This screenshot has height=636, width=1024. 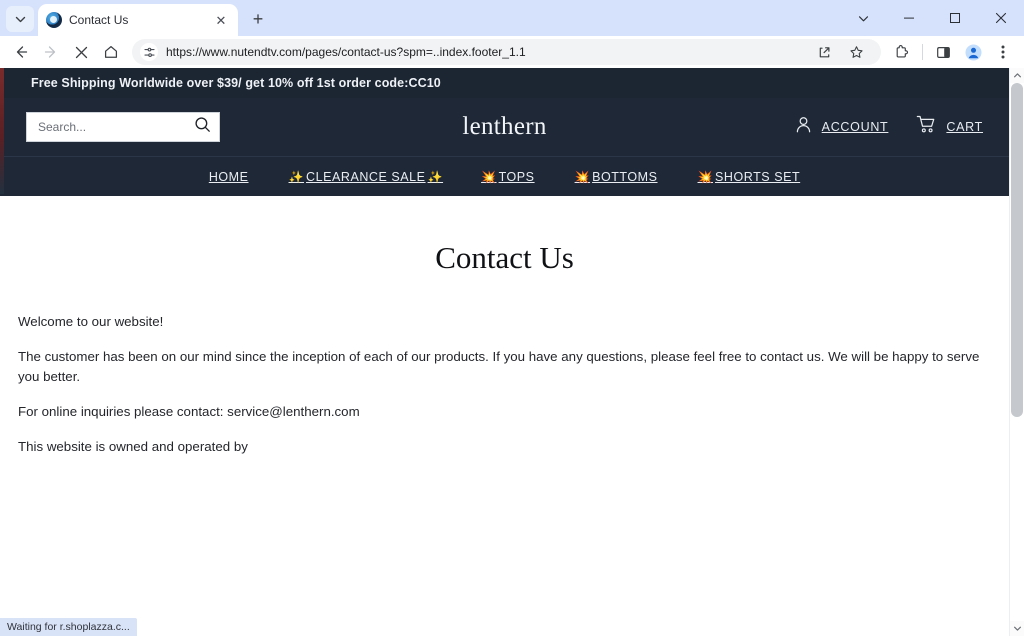 What do you see at coordinates (1016, 250) in the screenshot?
I see `scrollbar-thumb` at bounding box center [1016, 250].